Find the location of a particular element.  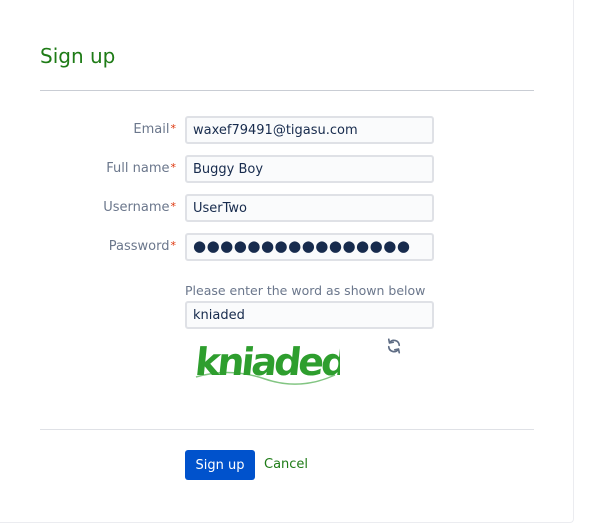

email-required-marker: * is located at coordinates (173, 128).